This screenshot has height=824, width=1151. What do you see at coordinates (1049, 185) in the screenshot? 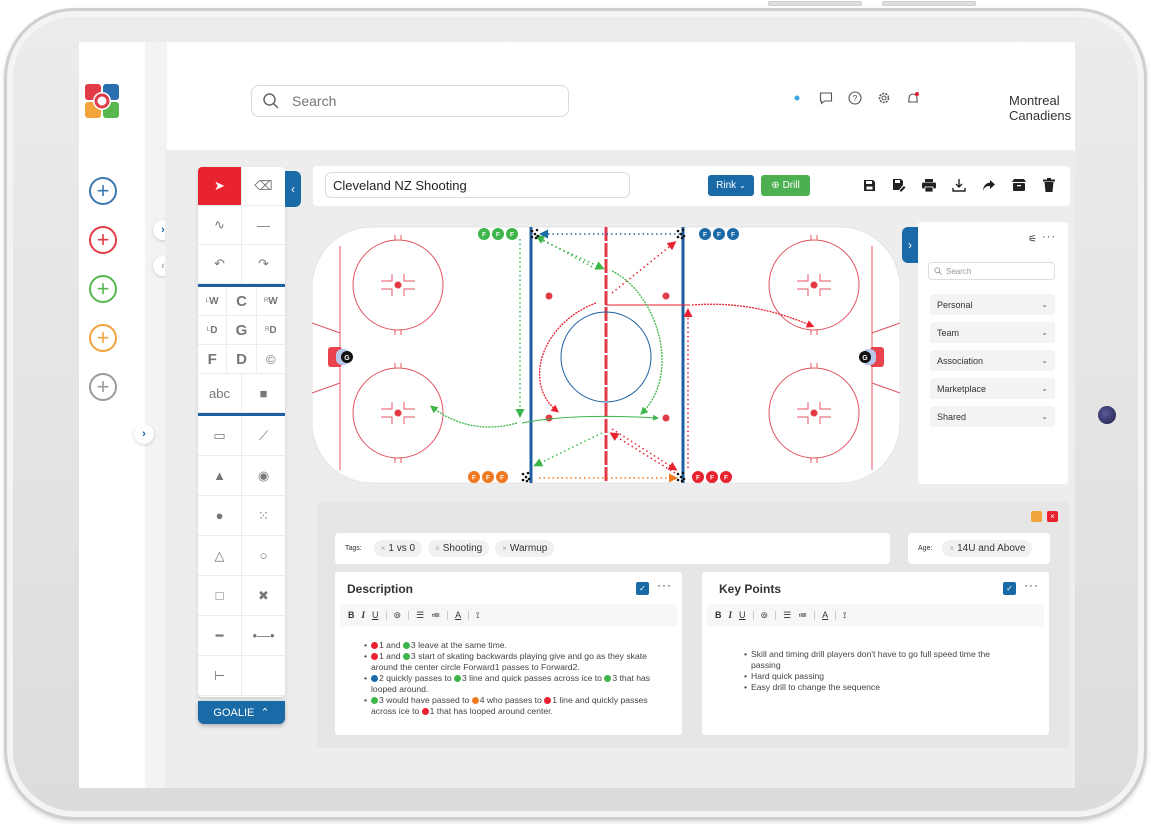
I see `delete-icon` at bounding box center [1049, 185].